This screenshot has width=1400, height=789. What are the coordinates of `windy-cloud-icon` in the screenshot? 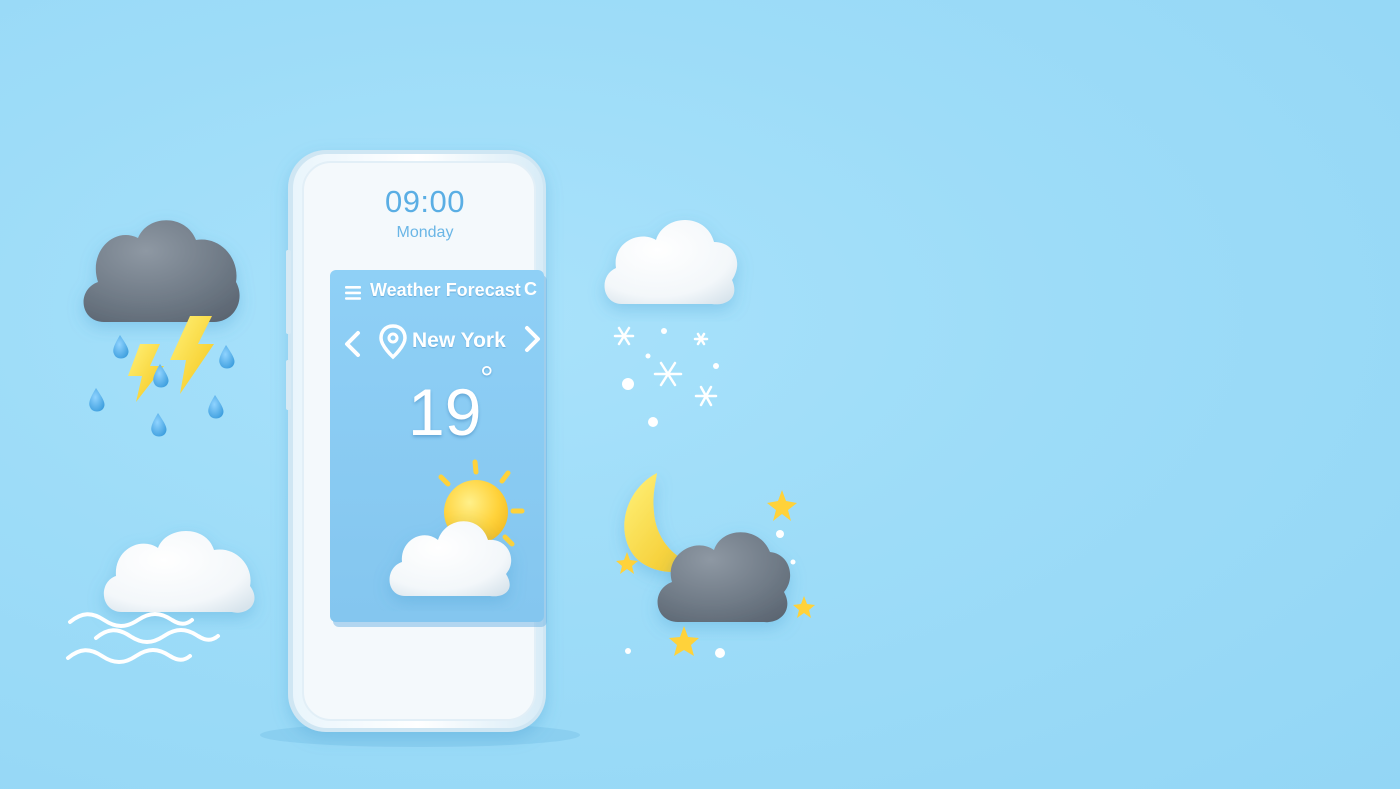 It's located at (160, 597).